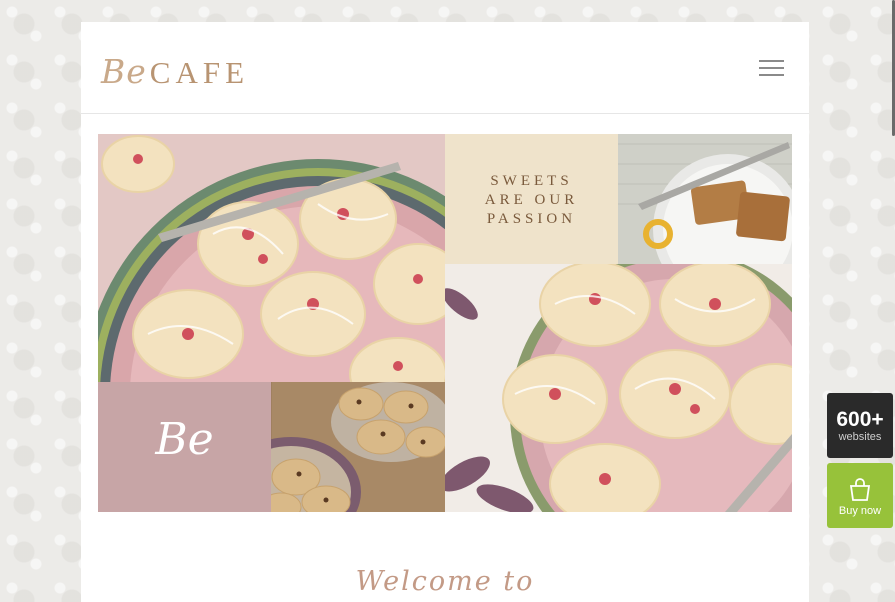 The image size is (895, 602). What do you see at coordinates (860, 511) in the screenshot?
I see `buy-now-label: Buy now` at bounding box center [860, 511].